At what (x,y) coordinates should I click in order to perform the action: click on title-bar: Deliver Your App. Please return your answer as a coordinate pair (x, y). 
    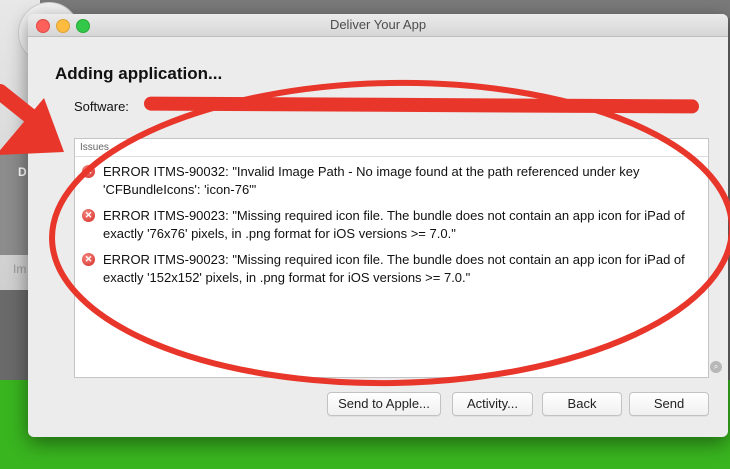
    Looking at the image, I should click on (378, 25).